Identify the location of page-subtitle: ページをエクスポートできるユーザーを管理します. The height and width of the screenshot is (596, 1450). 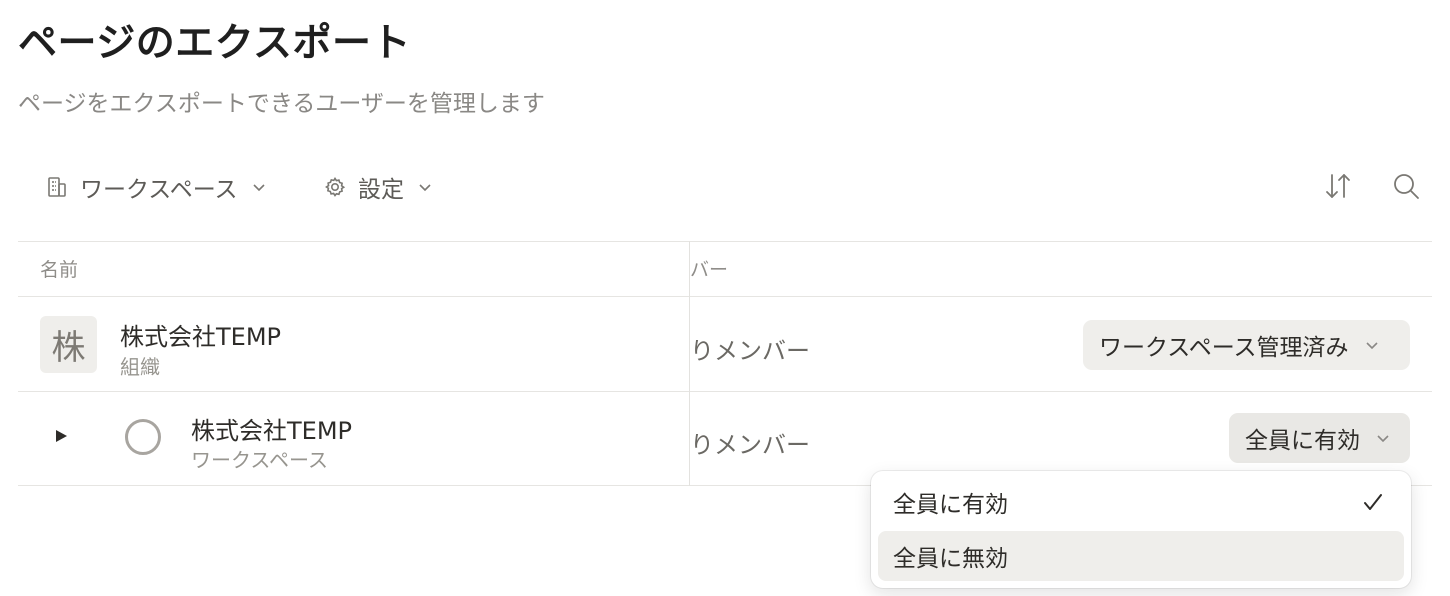
(281, 104).